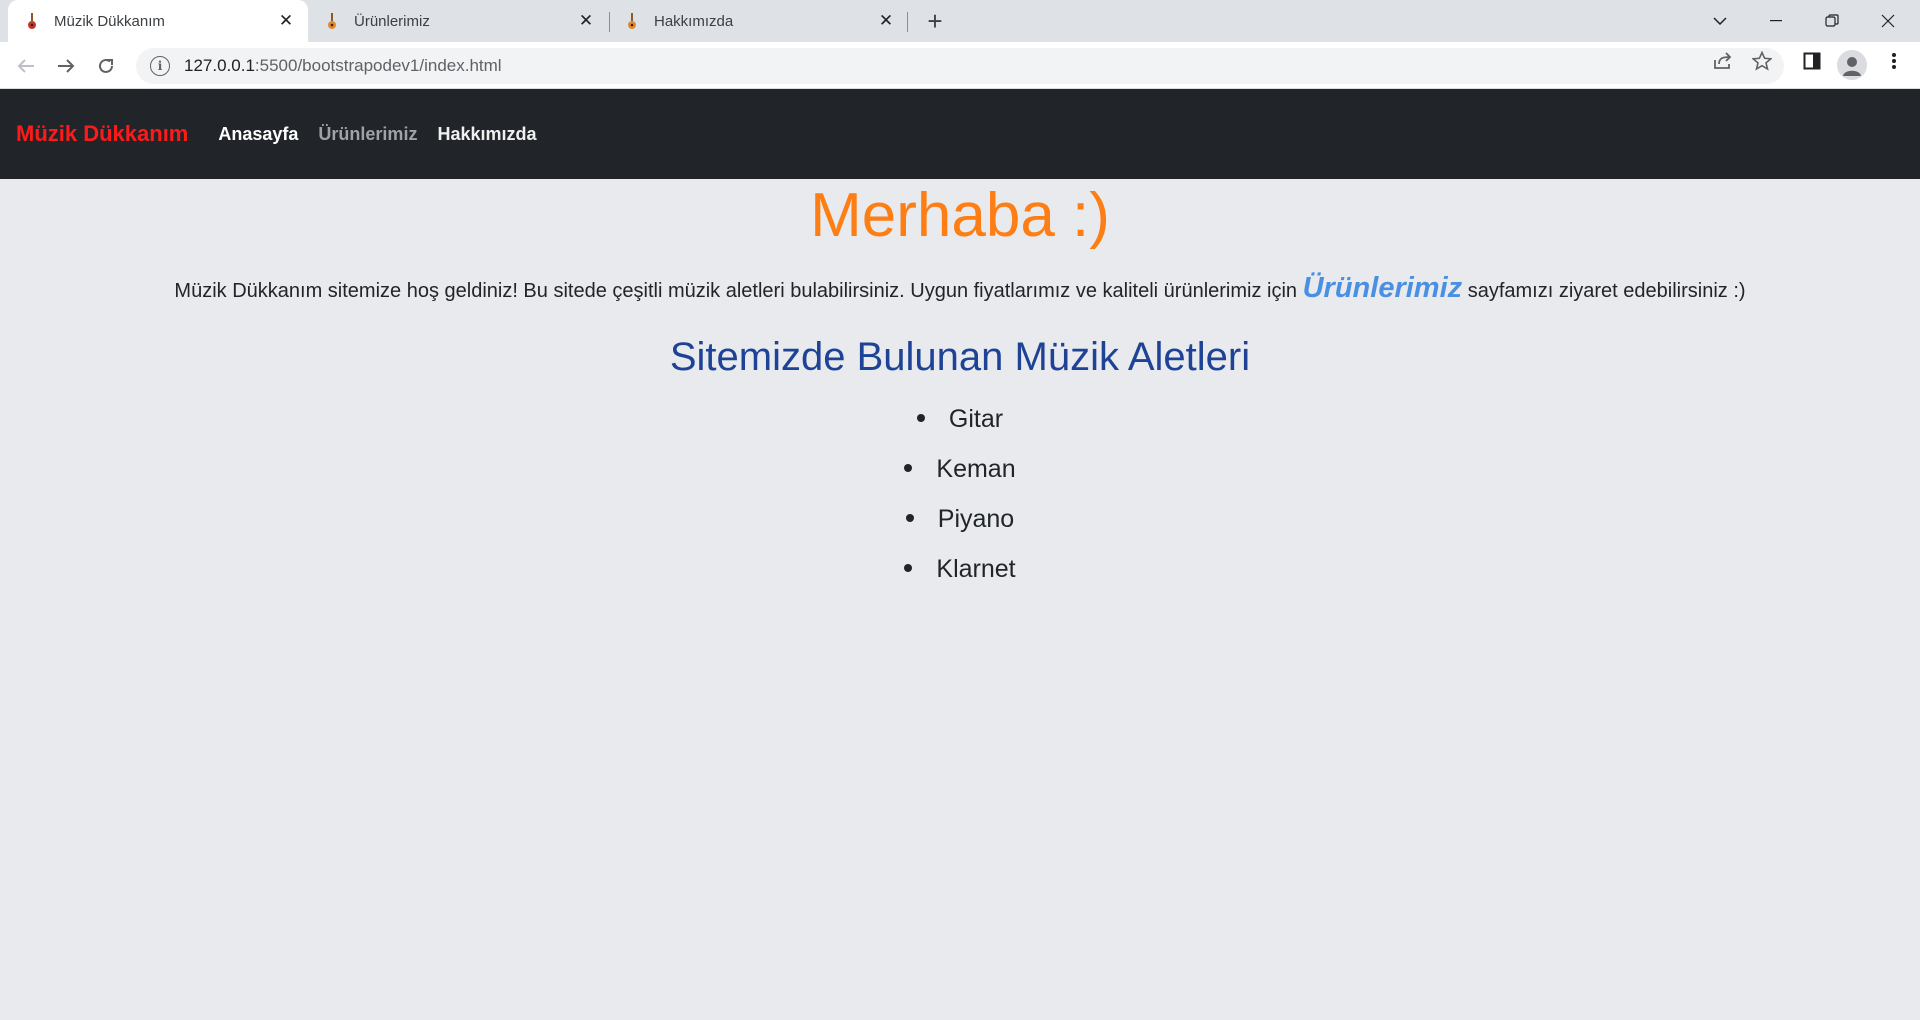 The image size is (1920, 1020). I want to click on nav-link-urunlerimiz: Ürünlerimiz, so click(367, 134).